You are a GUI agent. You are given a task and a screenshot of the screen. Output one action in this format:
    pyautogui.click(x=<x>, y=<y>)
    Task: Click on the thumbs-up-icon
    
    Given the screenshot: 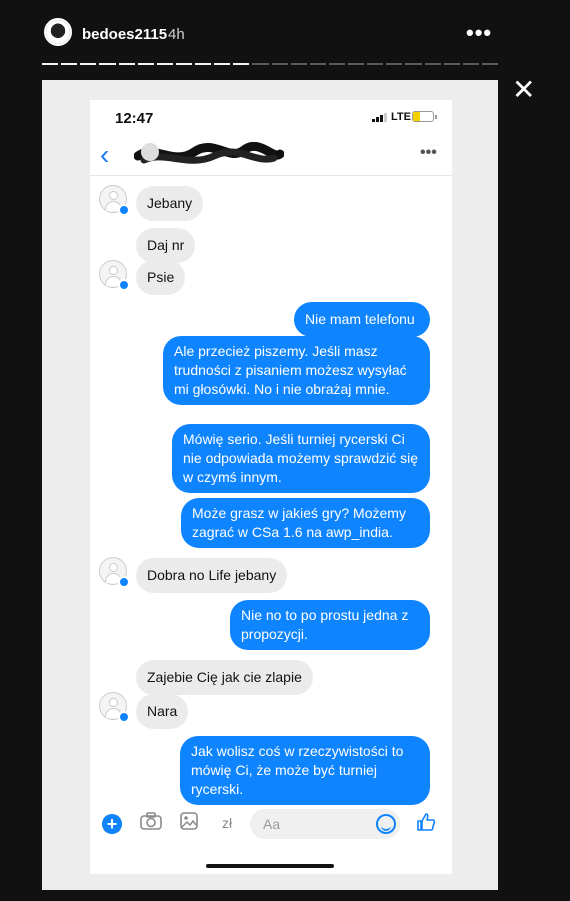 What is the action you would take?
    pyautogui.click(x=426, y=825)
    